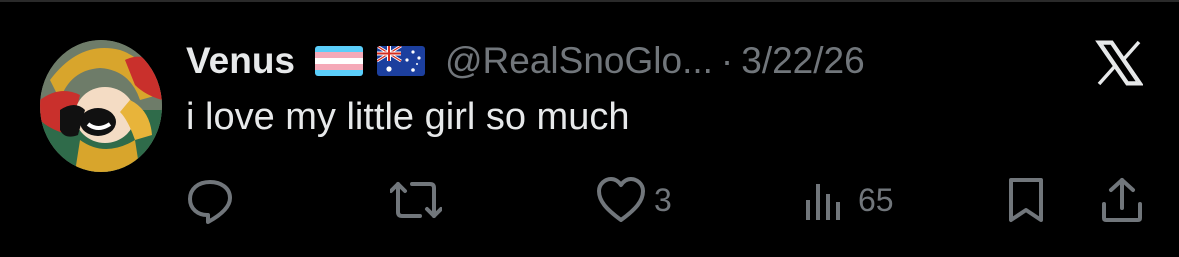 This screenshot has height=257, width=1179. I want to click on author-name: Venus, so click(240, 61).